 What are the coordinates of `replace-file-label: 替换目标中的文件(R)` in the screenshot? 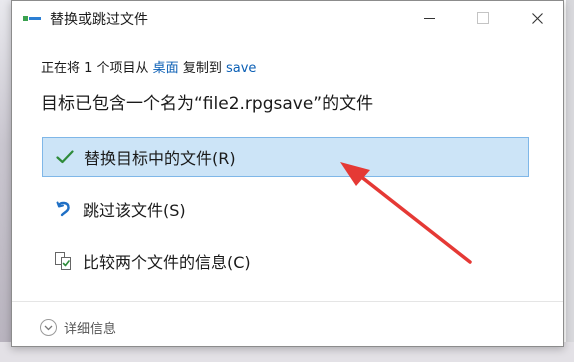 It's located at (160, 158).